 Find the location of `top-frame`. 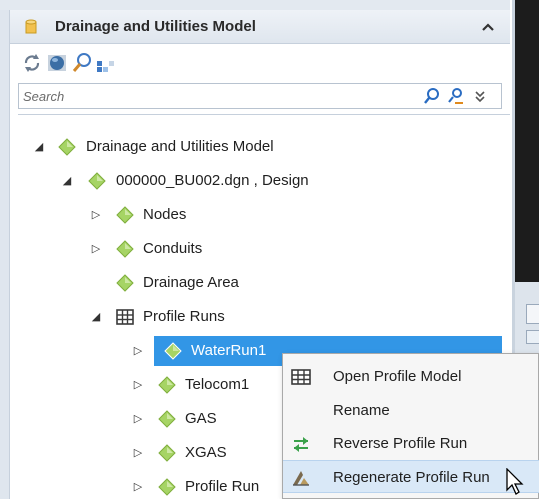

top-frame is located at coordinates (255, 5).